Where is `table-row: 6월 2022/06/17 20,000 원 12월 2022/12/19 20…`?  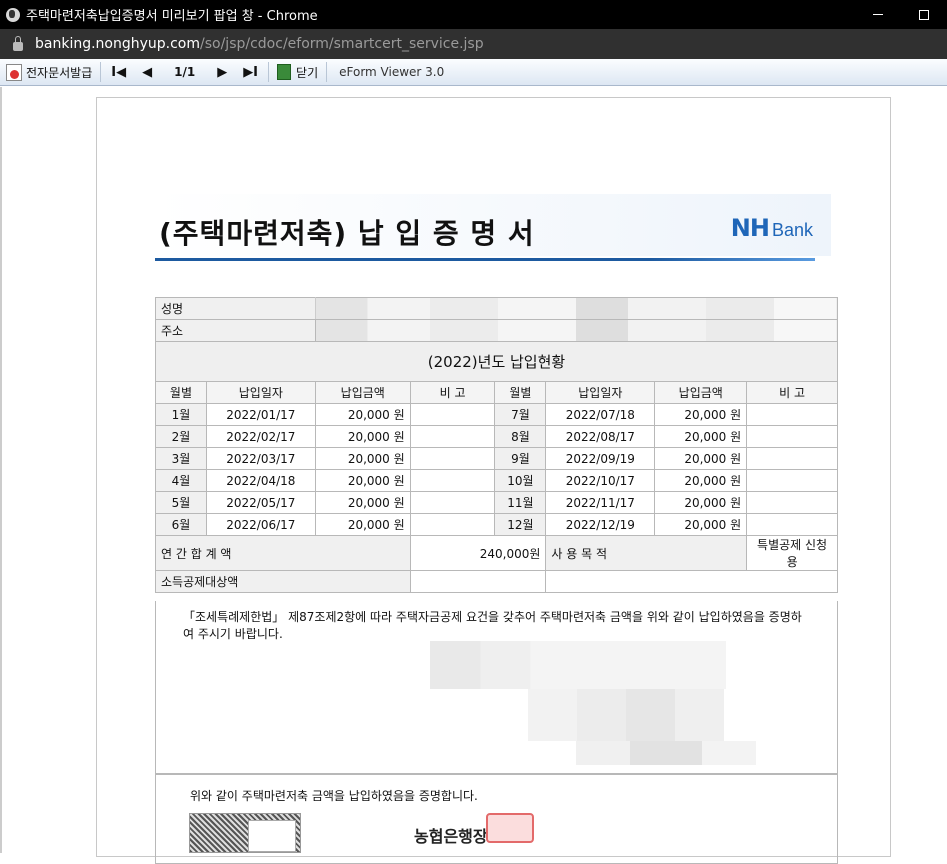 table-row: 6월 2022/06/17 20,000 원 12월 2022/12/19 20… is located at coordinates (496, 524).